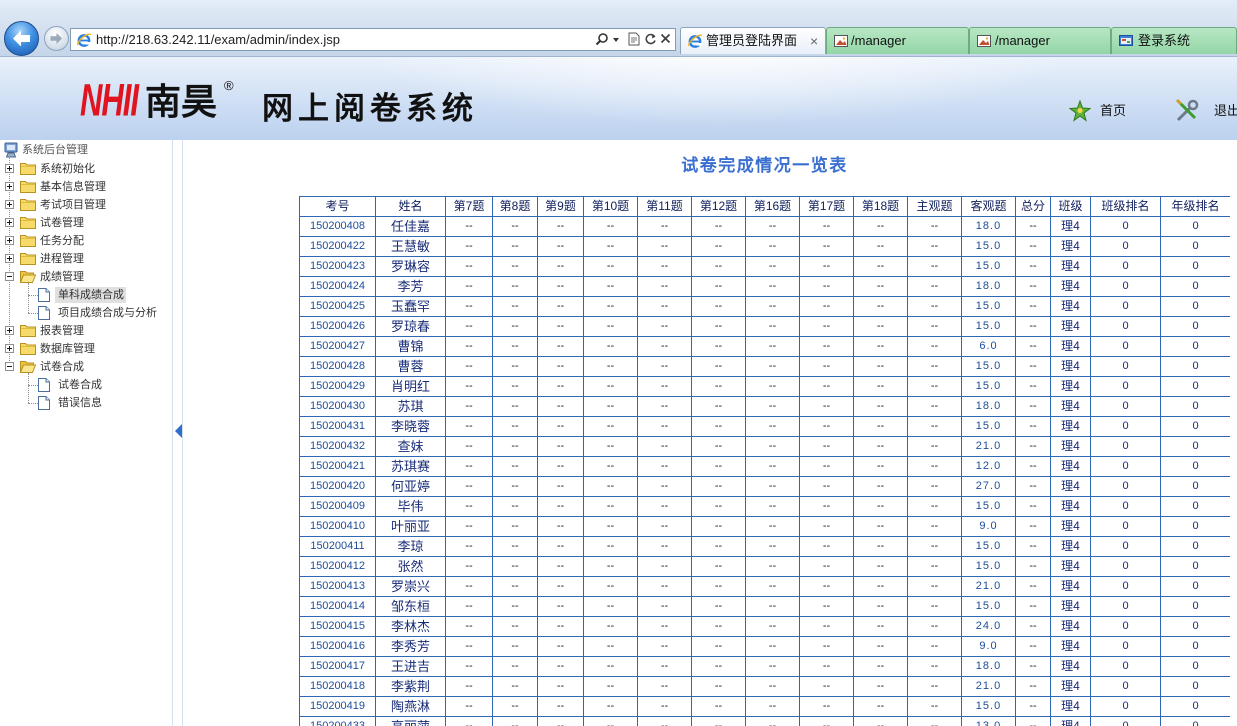 The image size is (1237, 726). What do you see at coordinates (86, 331) in the screenshot?
I see `tree-item-reports: 报表管理` at bounding box center [86, 331].